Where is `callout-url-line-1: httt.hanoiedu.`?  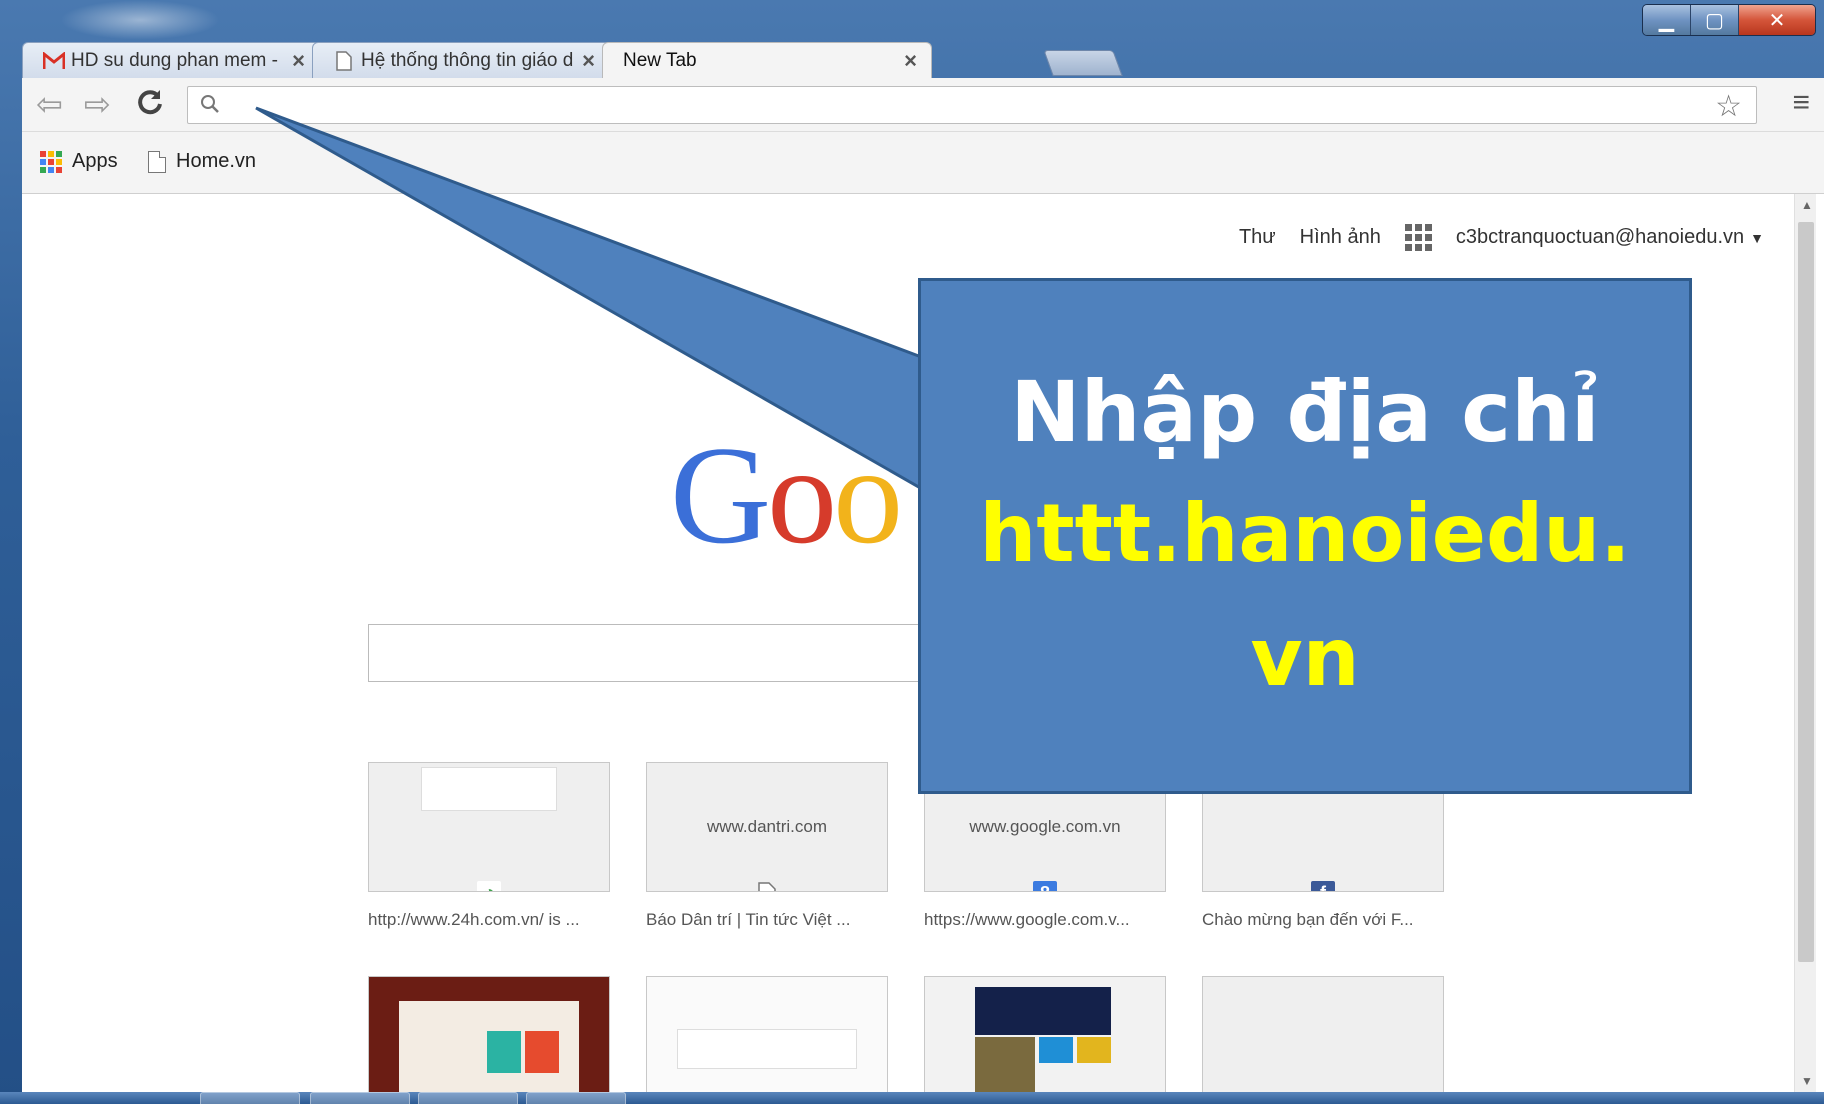
callout-url-line-1: httt.hanoiedu. is located at coordinates (1305, 533).